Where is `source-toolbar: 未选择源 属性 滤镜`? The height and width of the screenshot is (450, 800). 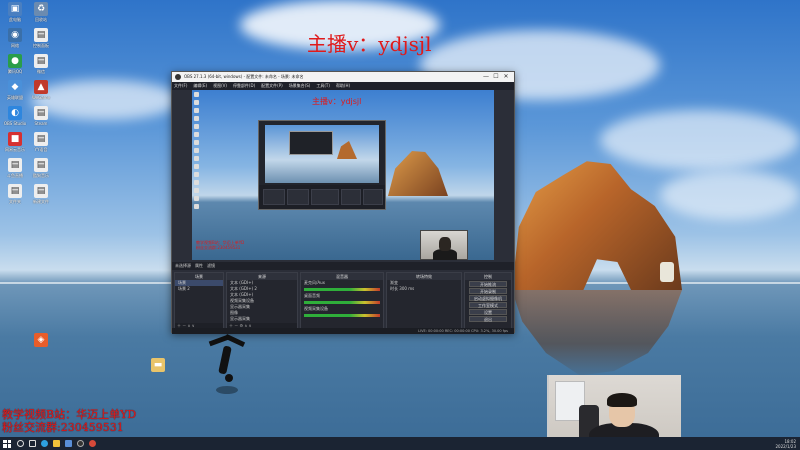 source-toolbar: 未选择源 属性 滤镜 is located at coordinates (343, 266).